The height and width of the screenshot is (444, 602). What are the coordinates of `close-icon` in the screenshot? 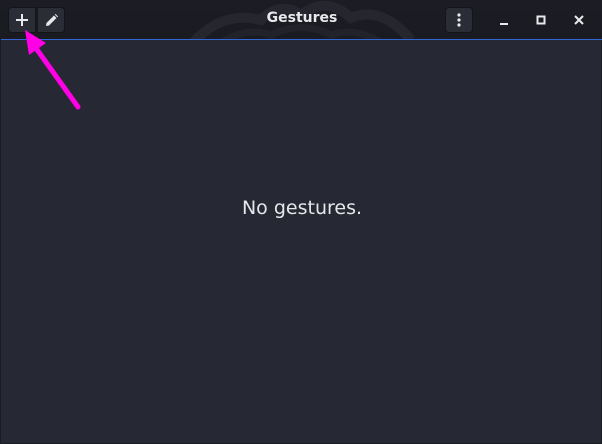 It's located at (579, 20).